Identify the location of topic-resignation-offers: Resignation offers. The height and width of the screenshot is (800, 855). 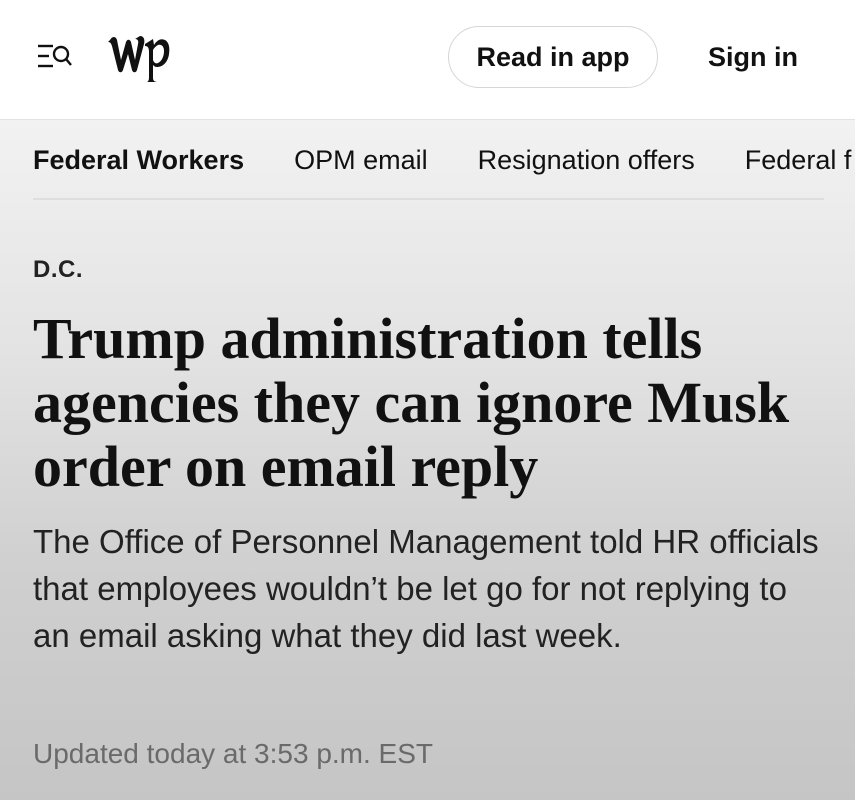
(586, 160).